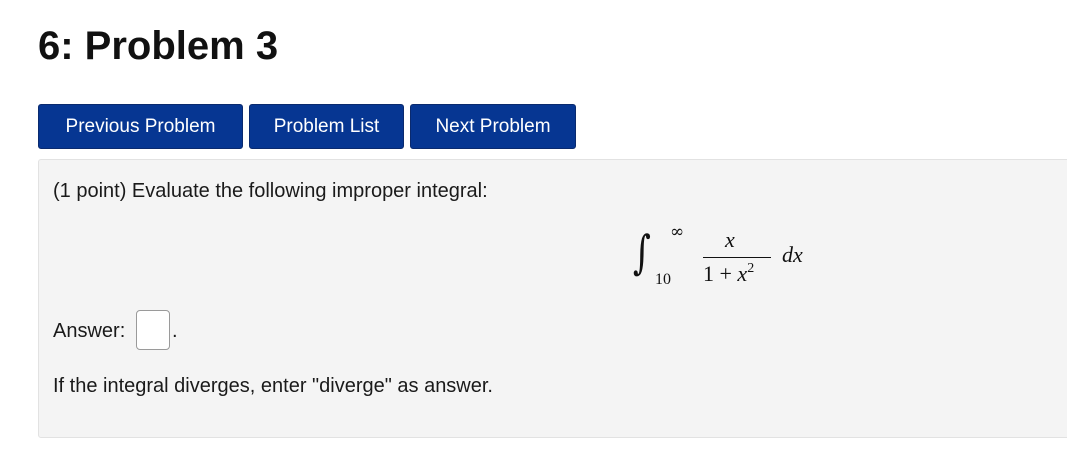 This screenshot has width=1067, height=456. Describe the element at coordinates (677, 232) in the screenshot. I see `upper-limit: ∞` at that location.